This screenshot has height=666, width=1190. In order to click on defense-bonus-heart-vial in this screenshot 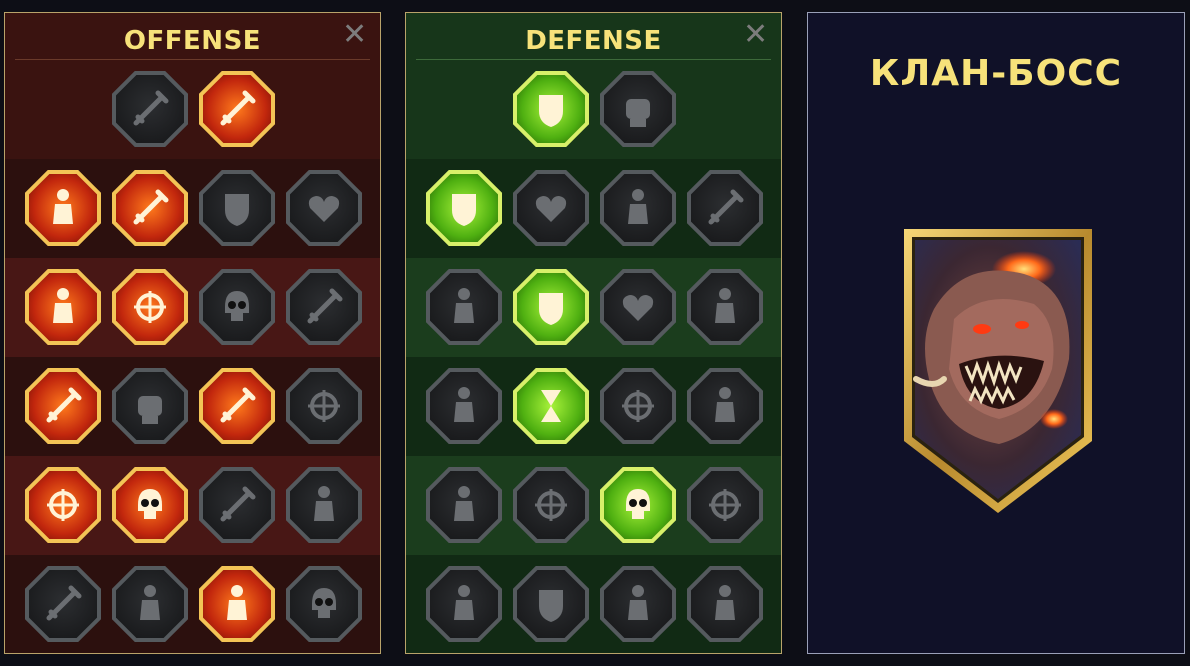, I will do `click(551, 208)`.